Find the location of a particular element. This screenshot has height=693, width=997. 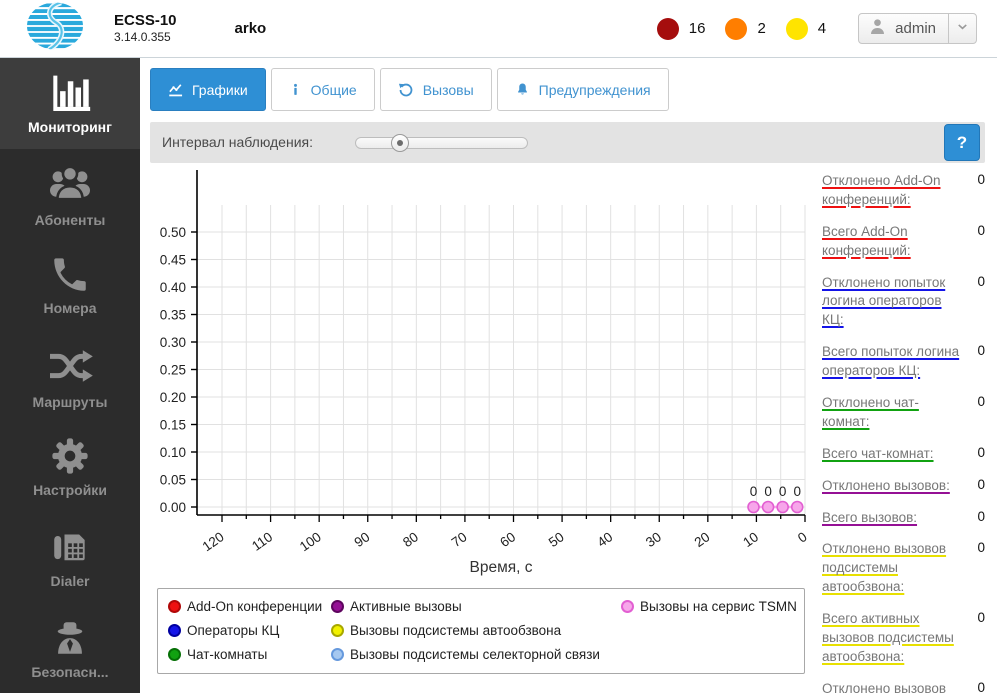

system-name: arko is located at coordinates (250, 28).